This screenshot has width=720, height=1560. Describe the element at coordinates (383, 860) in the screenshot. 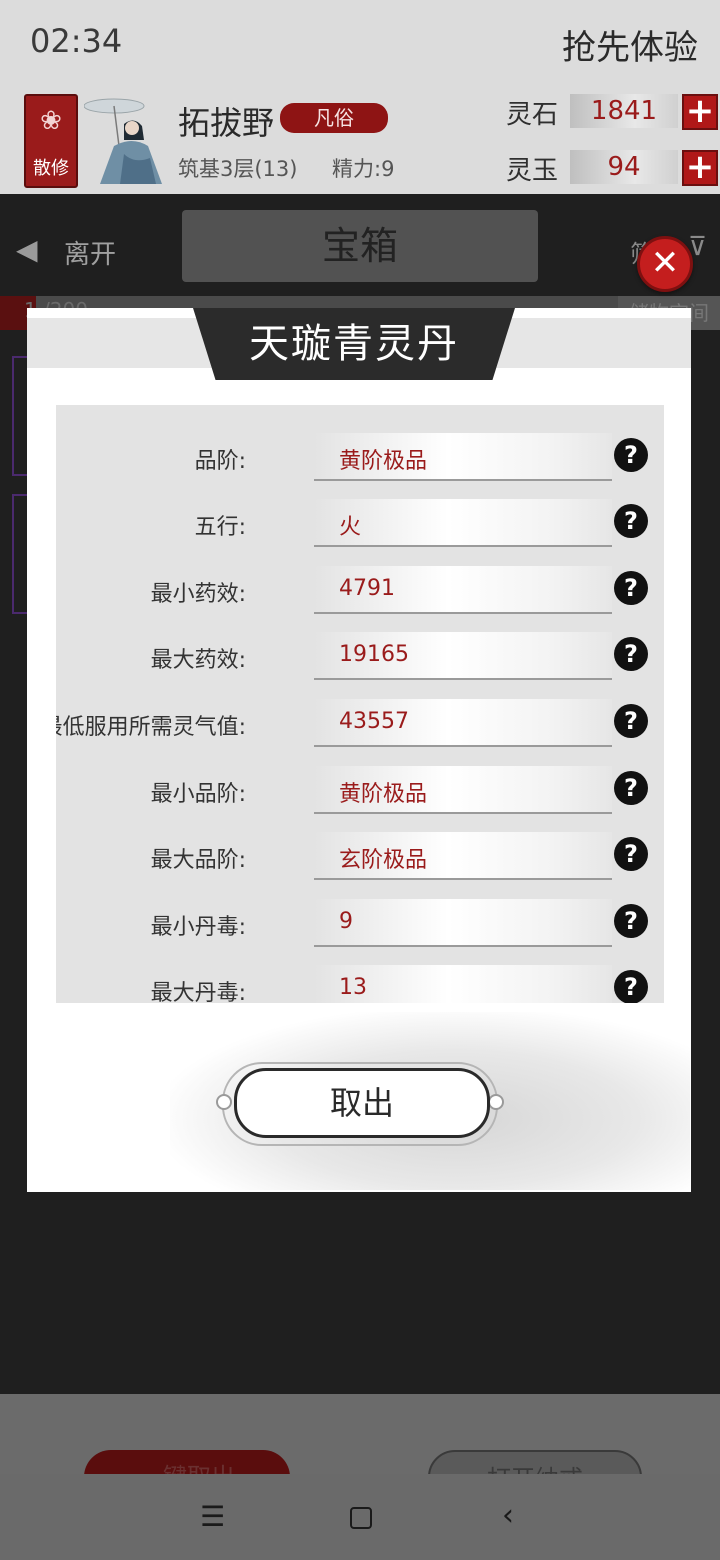

I see `attribute-value: 玄阶极品` at that location.